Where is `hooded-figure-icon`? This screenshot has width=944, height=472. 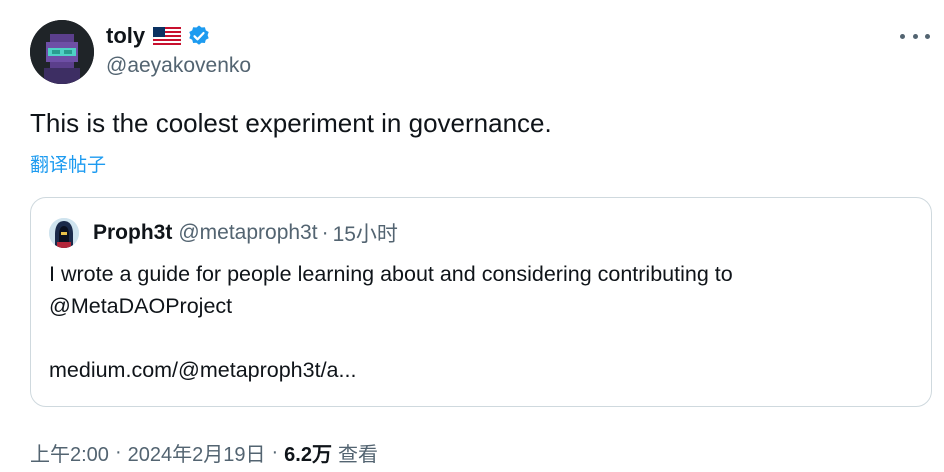 hooded-figure-icon is located at coordinates (64, 233).